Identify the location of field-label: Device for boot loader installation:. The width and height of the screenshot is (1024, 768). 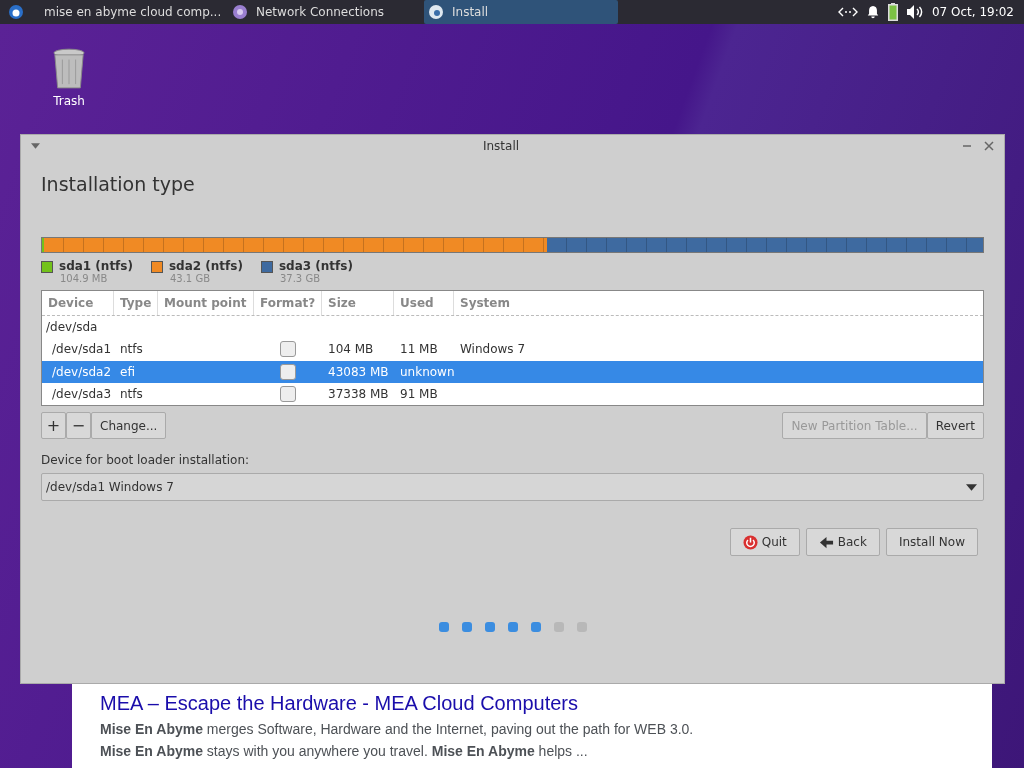
(146, 460).